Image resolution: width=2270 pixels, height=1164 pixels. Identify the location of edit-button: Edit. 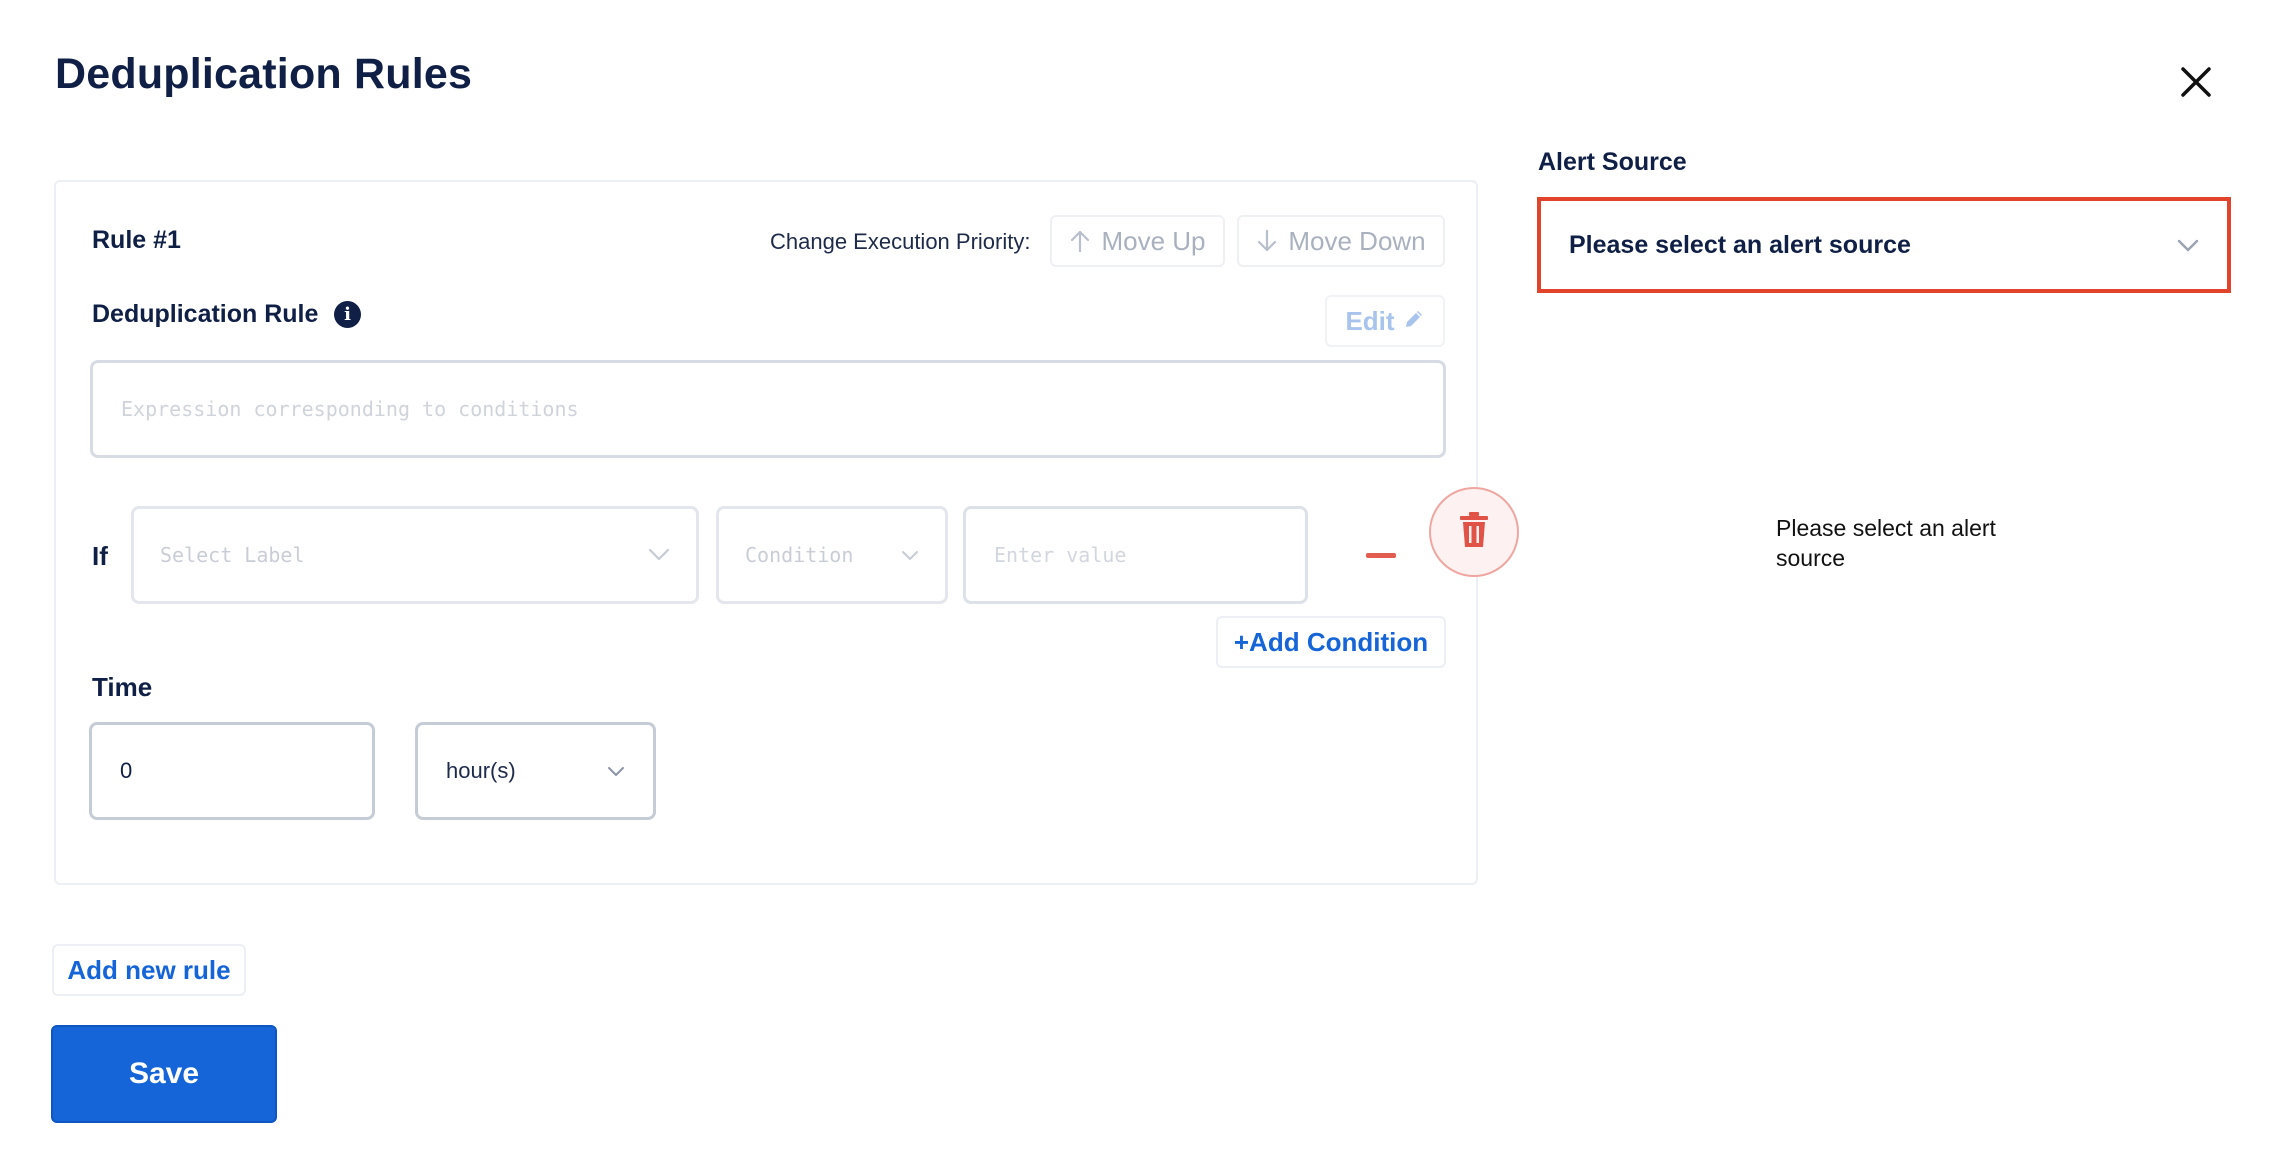
(1385, 321).